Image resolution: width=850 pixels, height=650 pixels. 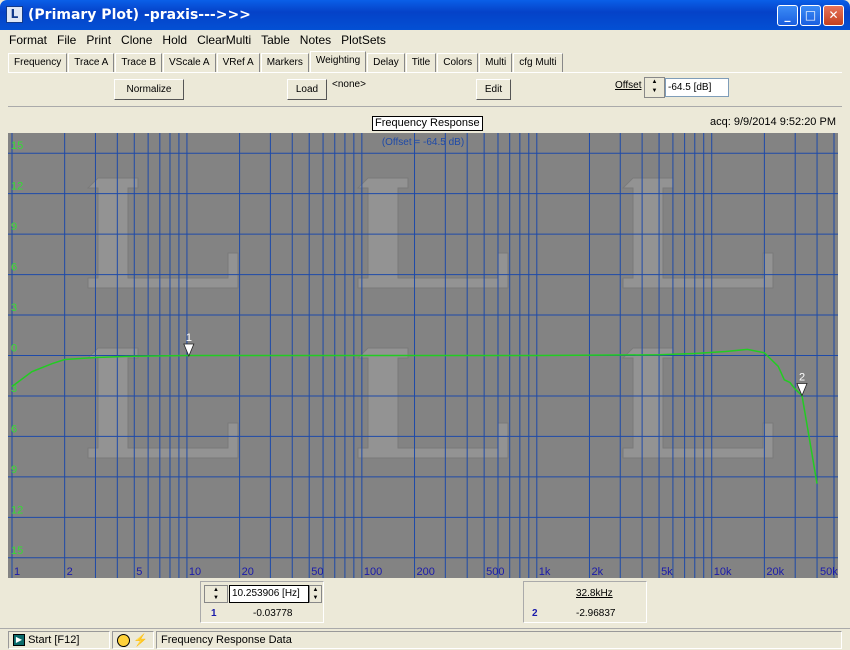 I want to click on status-message: Frequency Response Data, so click(x=499, y=640).